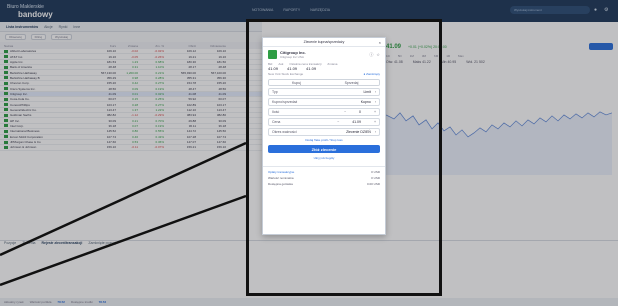  What do you see at coordinates (324, 102) in the screenshot?
I see `side-select: Kupno/sprzedaż Kupno ›` at bounding box center [324, 102].